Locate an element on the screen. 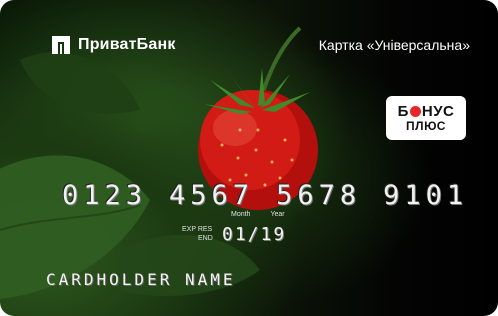 The height and width of the screenshot is (316, 498). bonus-subtitle: ПЛЮС is located at coordinates (426, 125).